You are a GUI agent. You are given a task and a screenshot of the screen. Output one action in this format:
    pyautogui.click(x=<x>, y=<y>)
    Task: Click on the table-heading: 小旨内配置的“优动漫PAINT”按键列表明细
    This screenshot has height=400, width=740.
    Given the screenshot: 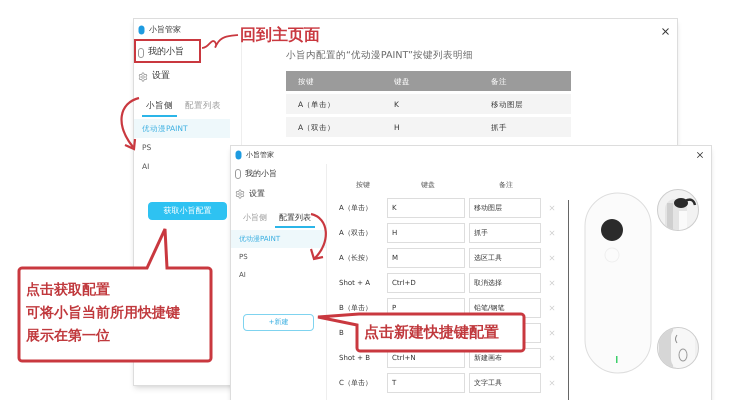 What is the action you would take?
    pyautogui.click(x=380, y=56)
    